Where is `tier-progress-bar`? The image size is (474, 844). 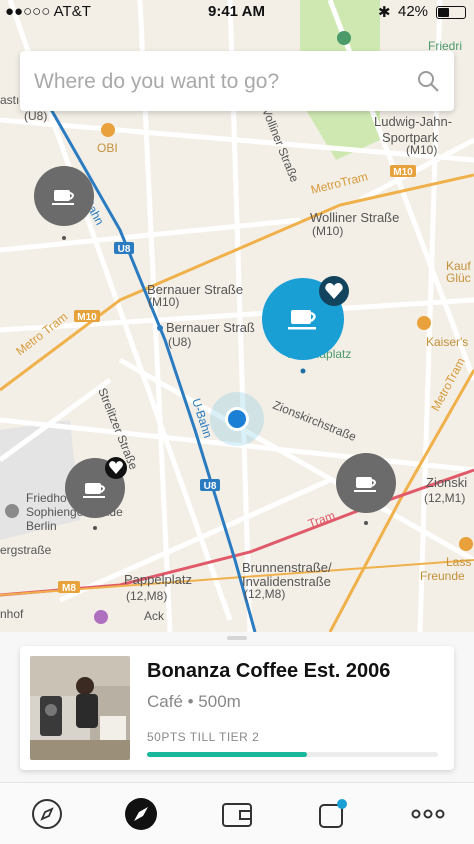
tier-progress-bar is located at coordinates (292, 754).